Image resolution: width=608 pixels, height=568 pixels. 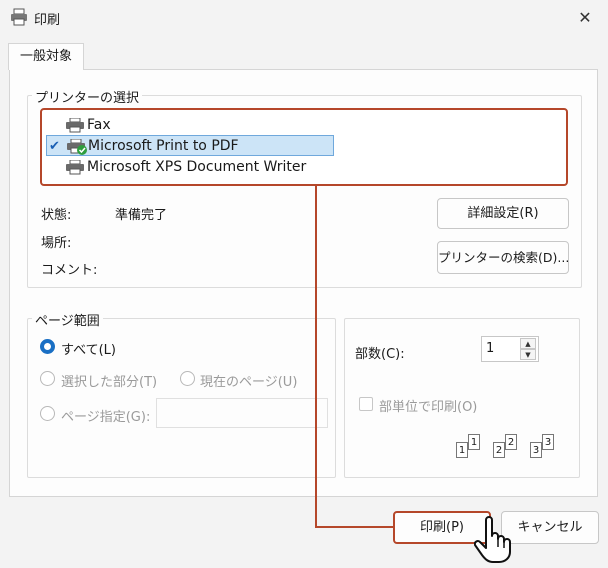 I want to click on callout-connector, so click(x=354, y=357).